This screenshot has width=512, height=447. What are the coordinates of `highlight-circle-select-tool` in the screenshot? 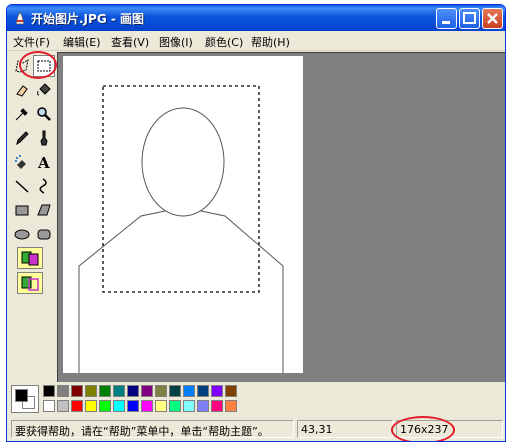 It's located at (38, 65).